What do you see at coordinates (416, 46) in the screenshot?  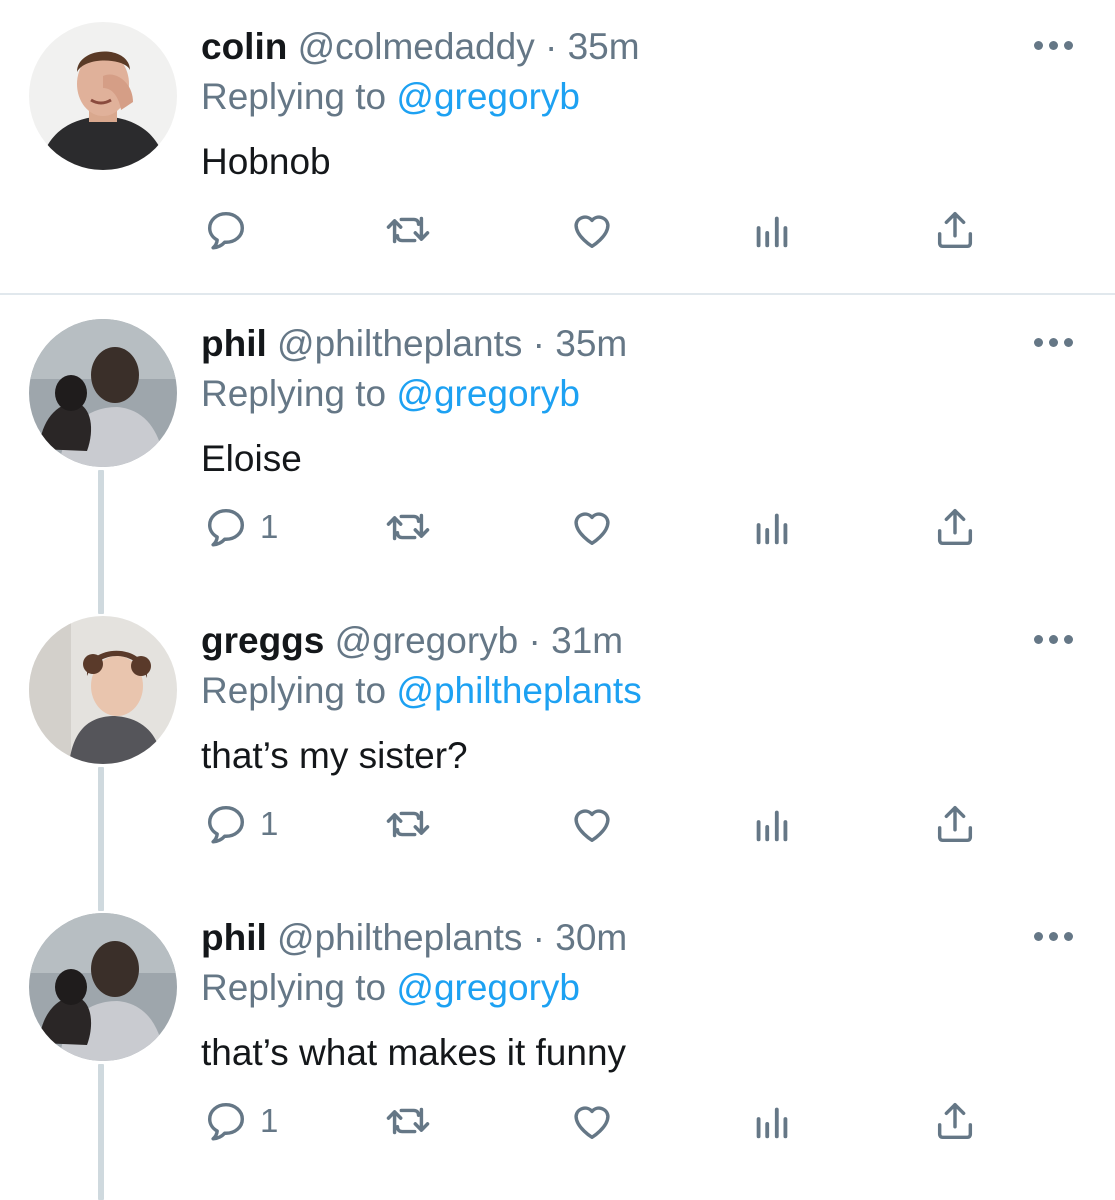 I see `user-handle: @colmedaddy` at bounding box center [416, 46].